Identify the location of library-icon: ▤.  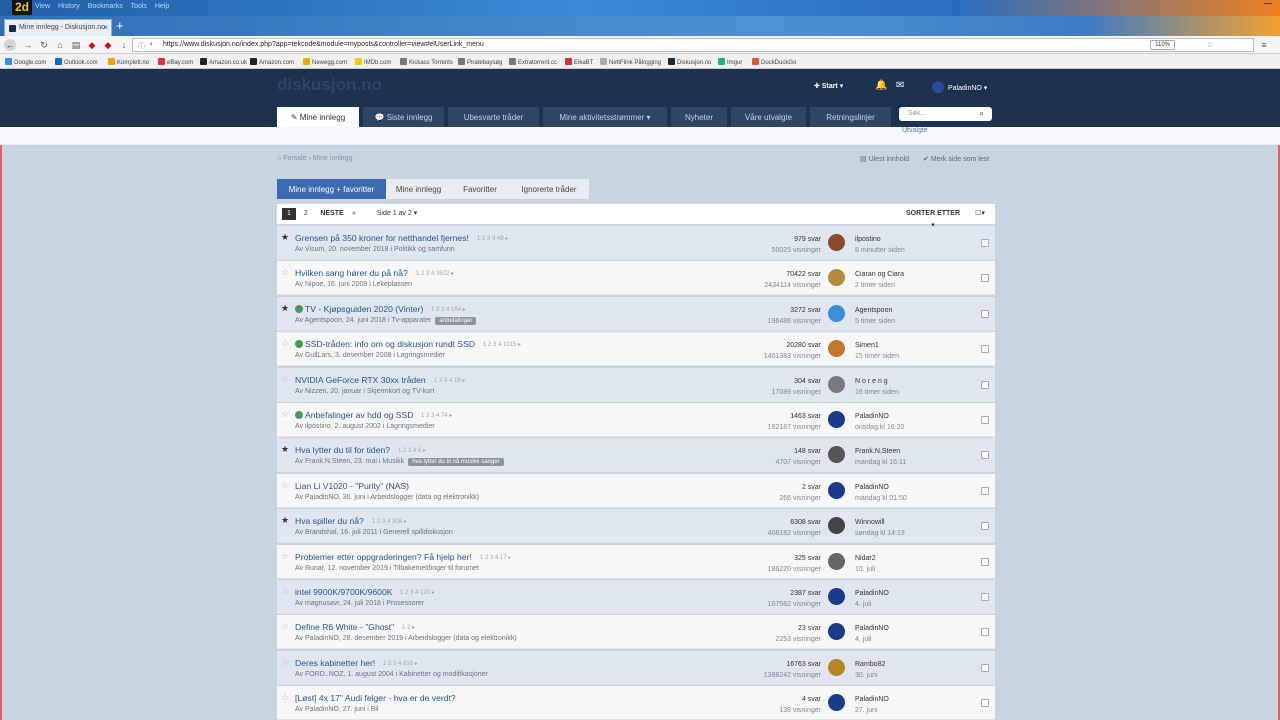
(76, 45).